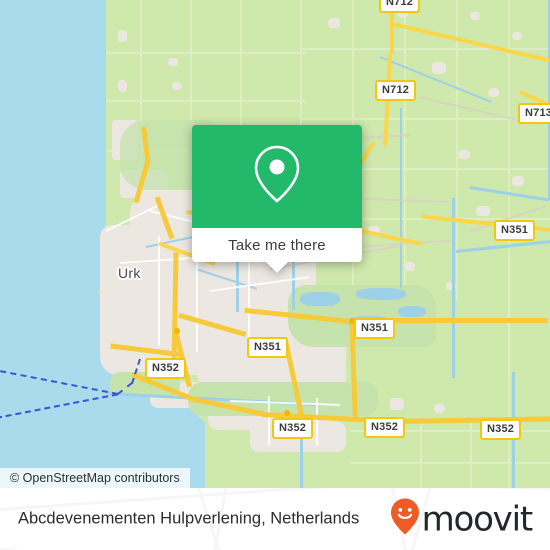 The image size is (550, 550). What do you see at coordinates (129, 273) in the screenshot?
I see `map-place-label-urk: Urk` at bounding box center [129, 273].